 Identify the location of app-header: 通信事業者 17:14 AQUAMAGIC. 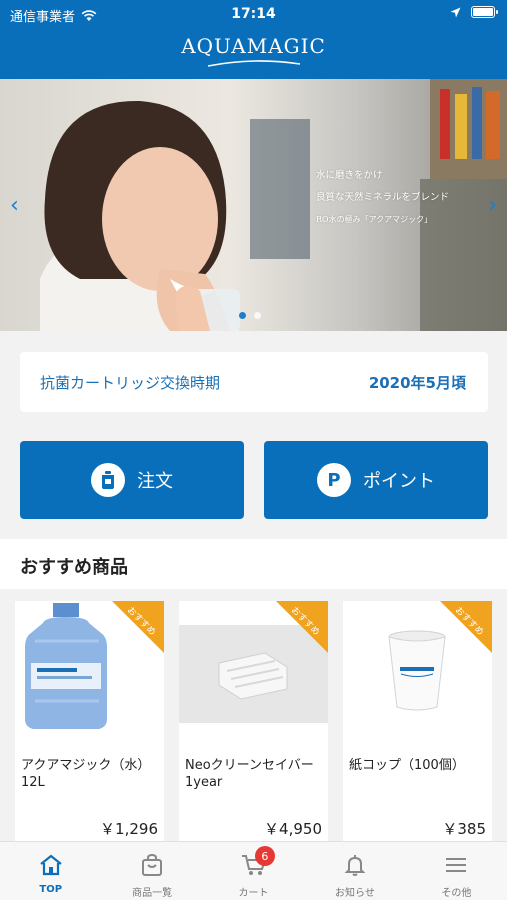
(253, 39).